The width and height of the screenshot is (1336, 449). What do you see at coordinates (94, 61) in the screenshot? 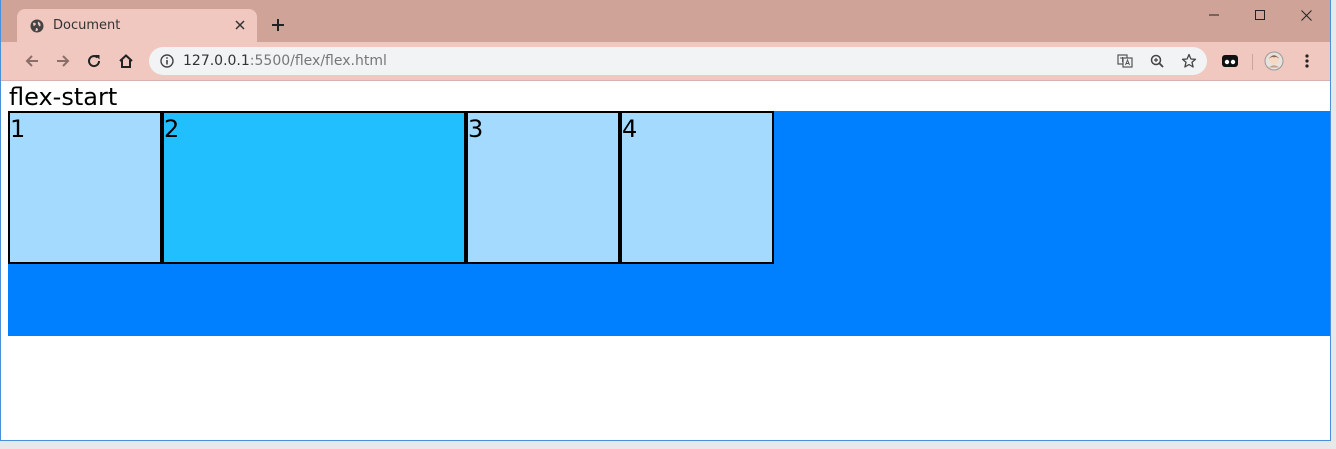
I see `reload-icon` at bounding box center [94, 61].